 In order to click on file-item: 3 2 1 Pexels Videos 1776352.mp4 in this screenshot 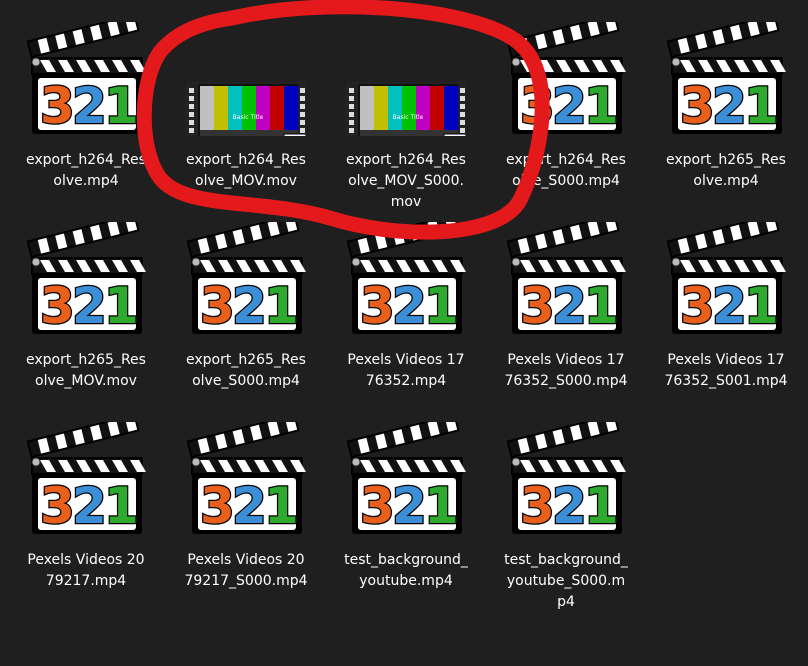, I will do `click(406, 310)`.